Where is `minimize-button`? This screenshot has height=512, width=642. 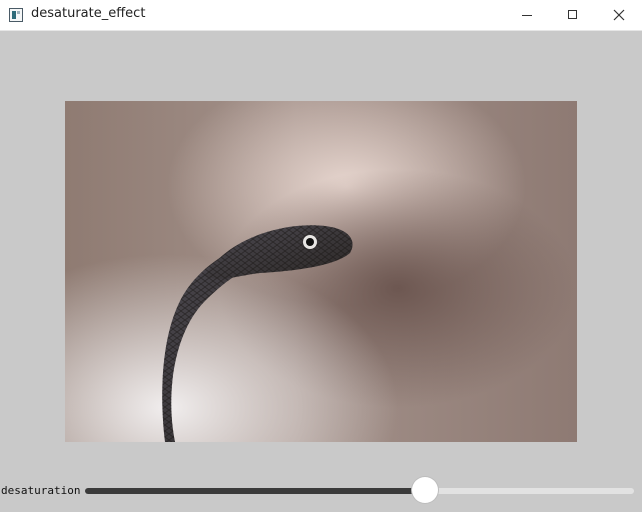
minimize-button is located at coordinates (527, 15).